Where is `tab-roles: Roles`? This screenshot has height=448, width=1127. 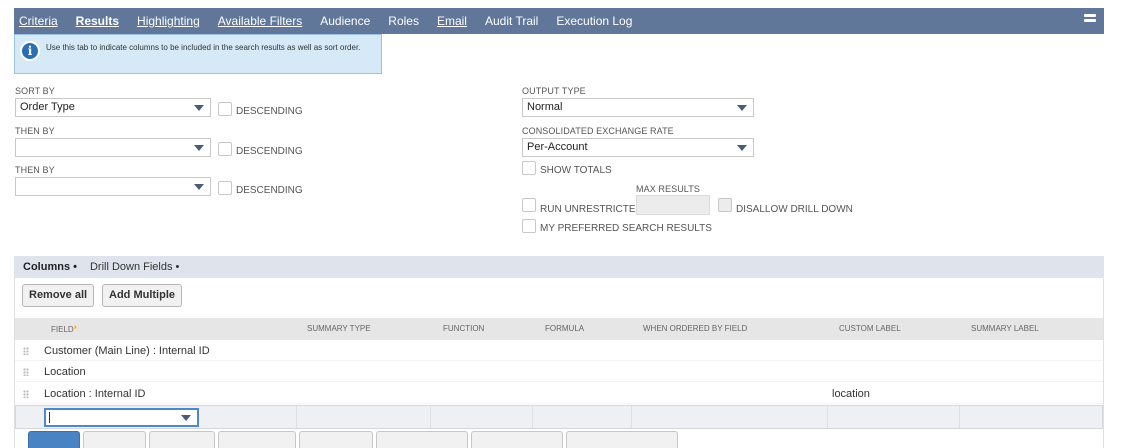 tab-roles: Roles is located at coordinates (403, 21).